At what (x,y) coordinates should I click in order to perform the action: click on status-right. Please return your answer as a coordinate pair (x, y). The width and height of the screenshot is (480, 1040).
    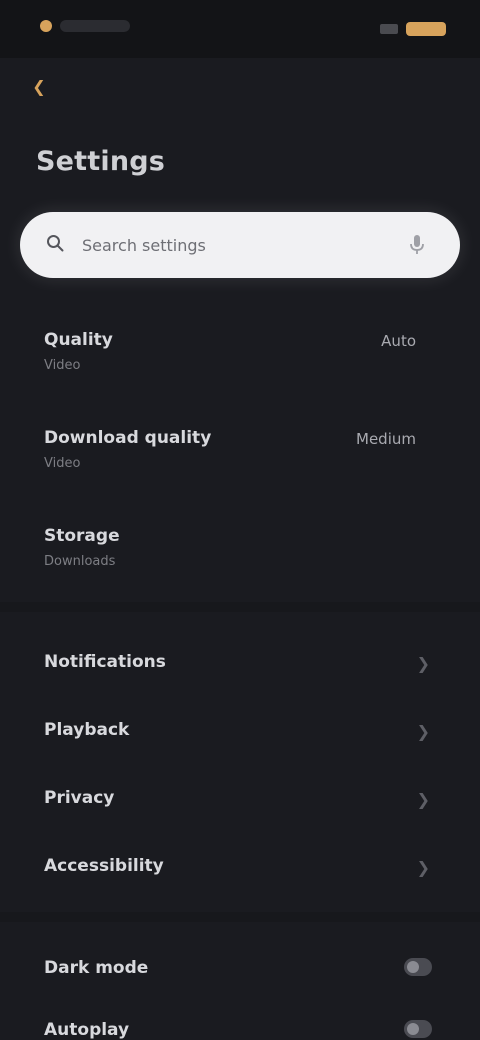
    Looking at the image, I should click on (413, 29).